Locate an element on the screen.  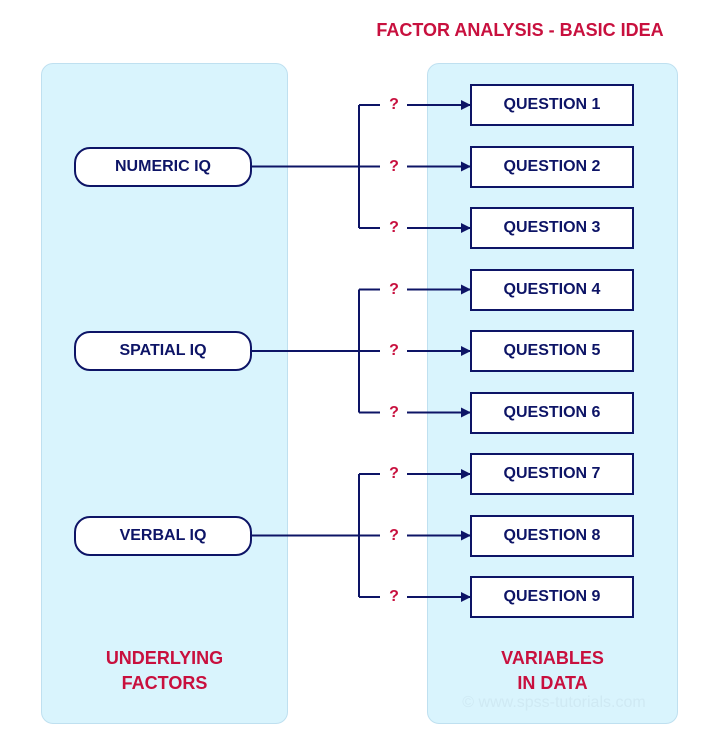
question-box: QUESTION 8 is located at coordinates (552, 535).